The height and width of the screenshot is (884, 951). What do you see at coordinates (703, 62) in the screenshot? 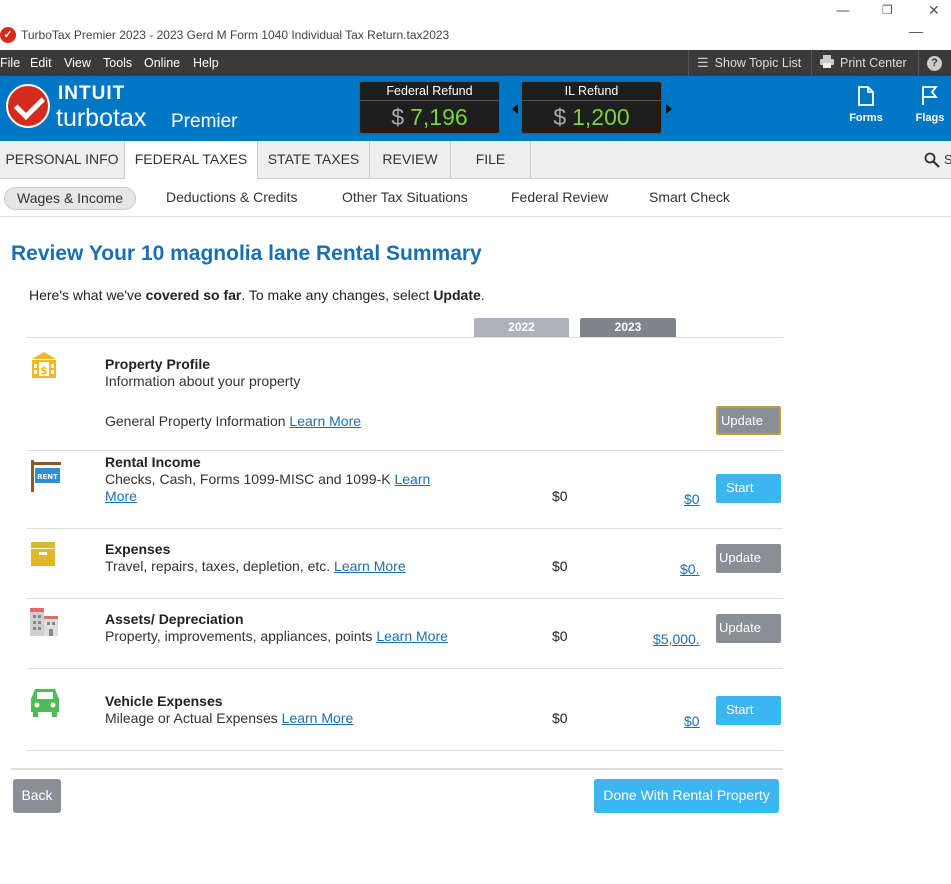
I see `list-icon: ☰` at bounding box center [703, 62].